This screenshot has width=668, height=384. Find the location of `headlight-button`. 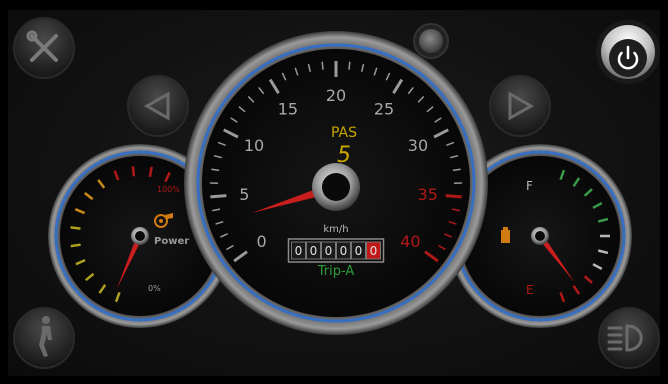

headlight-button is located at coordinates (629, 338).